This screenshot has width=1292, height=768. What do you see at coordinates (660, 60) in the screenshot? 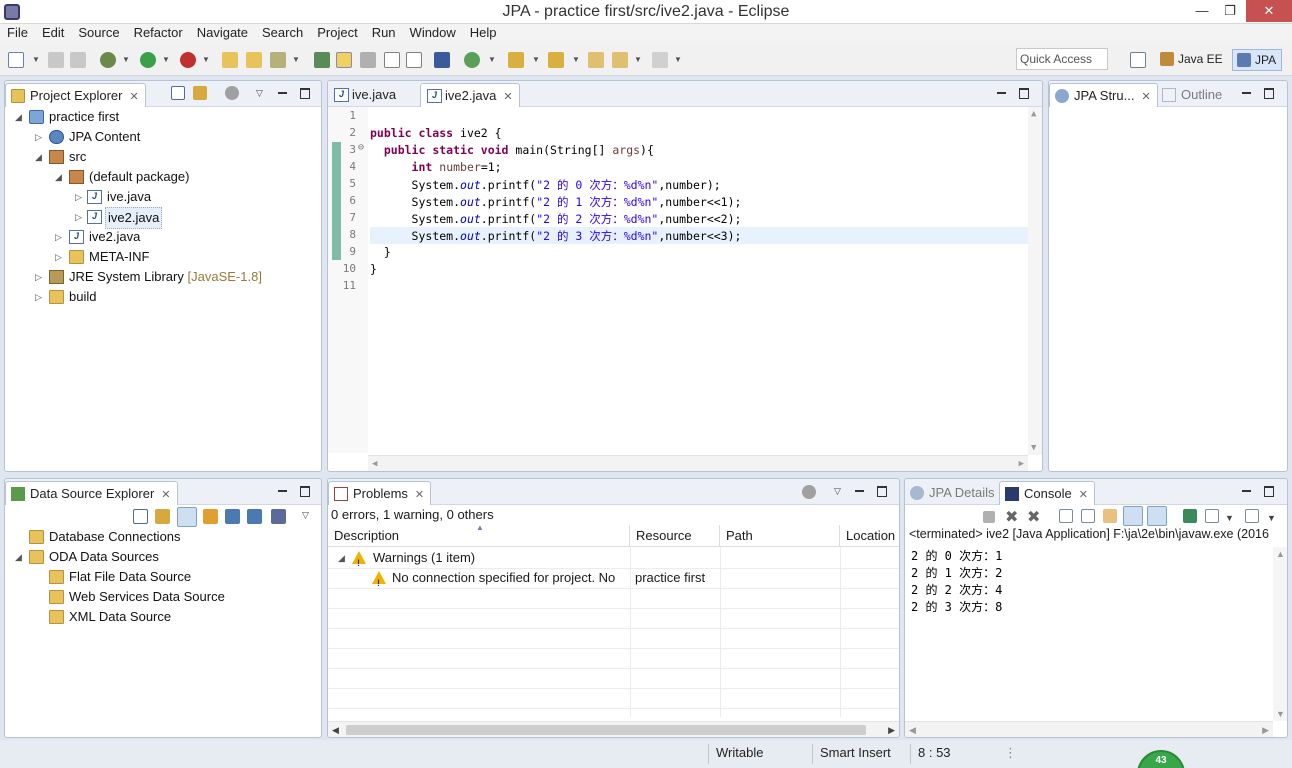
I see `forward-icon` at bounding box center [660, 60].